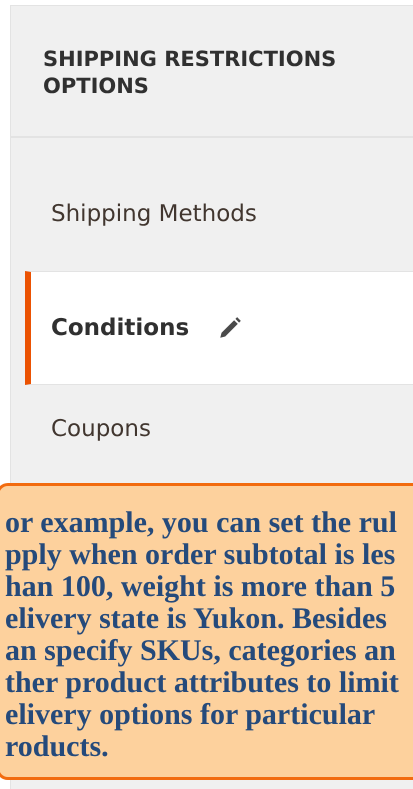  What do you see at coordinates (219, 214) in the screenshot?
I see `nav-tab: Shipping Methods` at bounding box center [219, 214].